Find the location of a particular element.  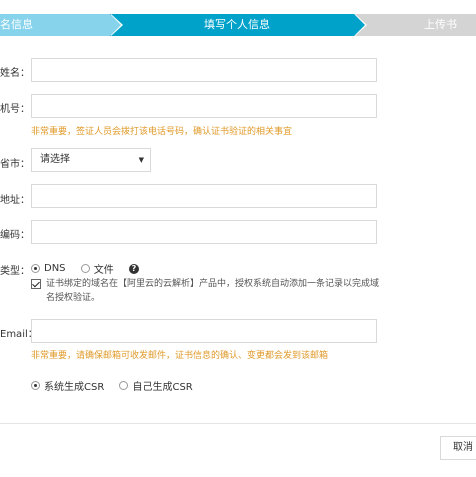

footer-divider is located at coordinates (238, 423).